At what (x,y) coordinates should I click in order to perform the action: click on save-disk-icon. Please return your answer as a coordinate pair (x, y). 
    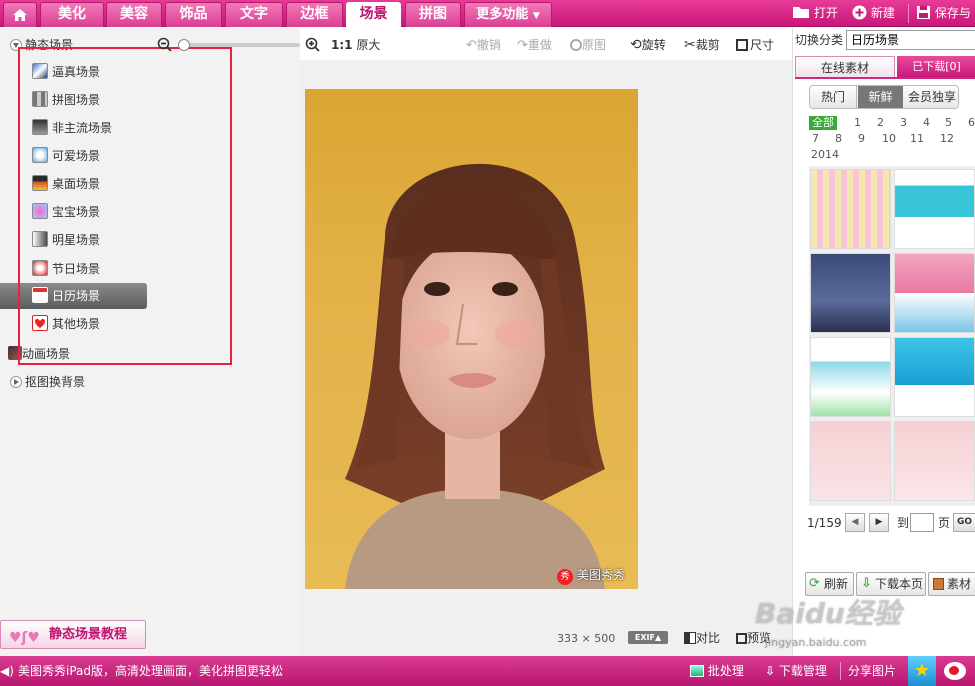
    Looking at the image, I should click on (923, 12).